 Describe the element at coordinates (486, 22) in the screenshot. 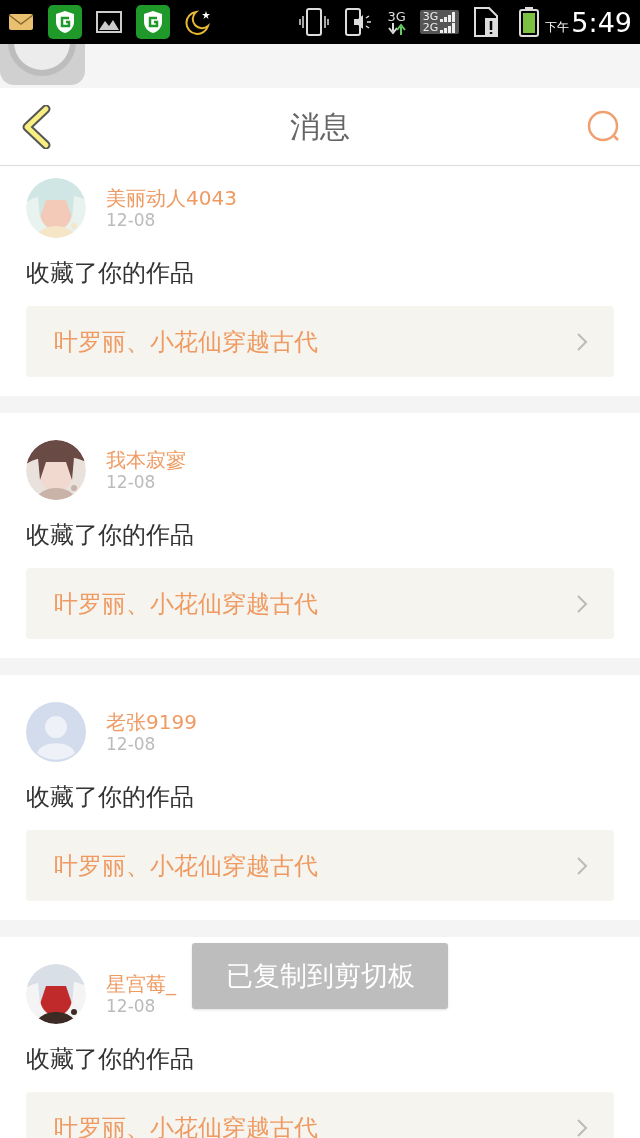

I see `sim-alert-icon` at that location.